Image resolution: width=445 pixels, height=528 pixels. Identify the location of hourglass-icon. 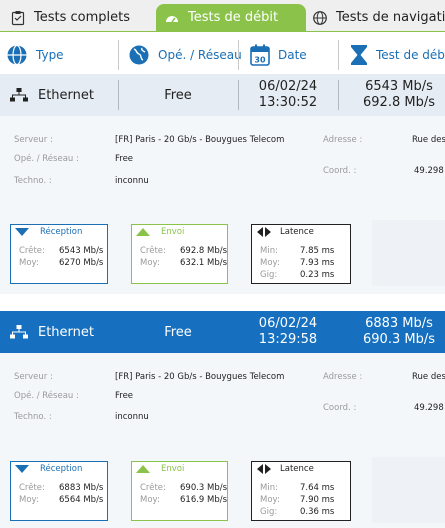
(359, 55).